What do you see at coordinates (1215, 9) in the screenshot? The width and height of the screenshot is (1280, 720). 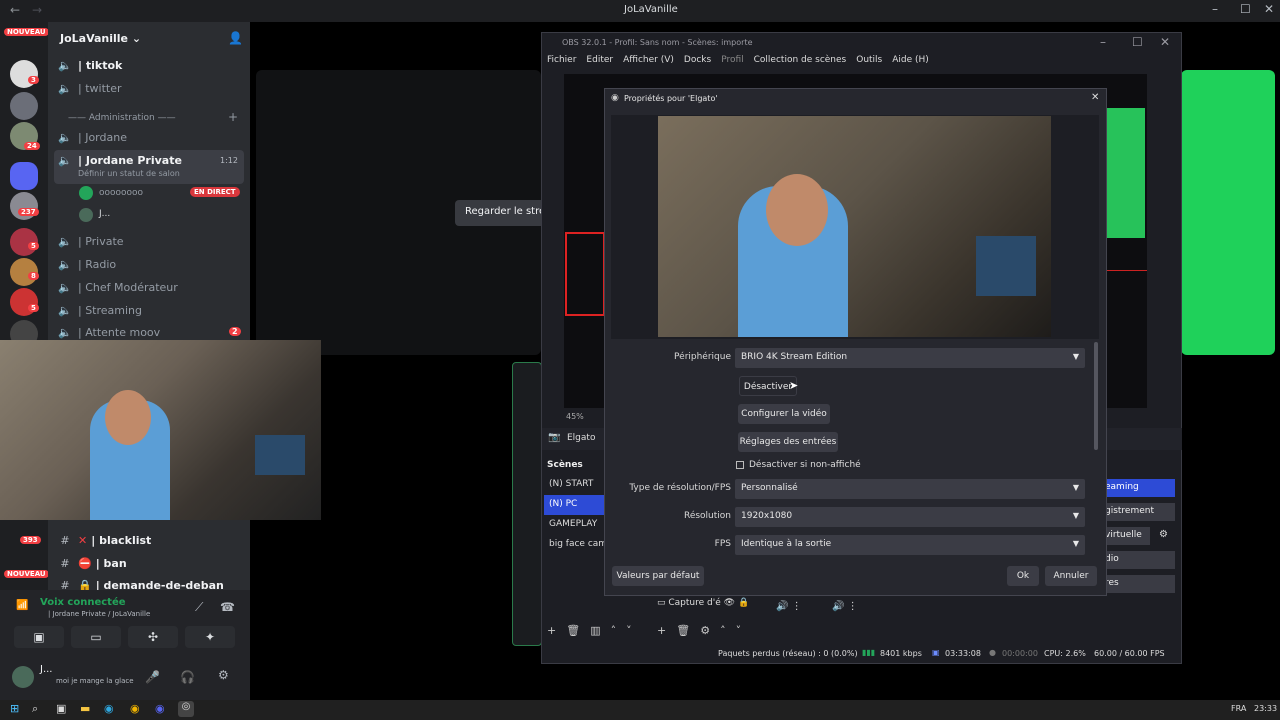 I see `minimize-icon: –` at bounding box center [1215, 9].